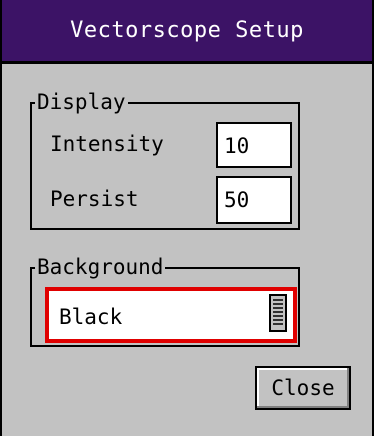 This screenshot has width=380, height=436. Describe the element at coordinates (254, 200) in the screenshot. I see `persist-field: 50` at that location.